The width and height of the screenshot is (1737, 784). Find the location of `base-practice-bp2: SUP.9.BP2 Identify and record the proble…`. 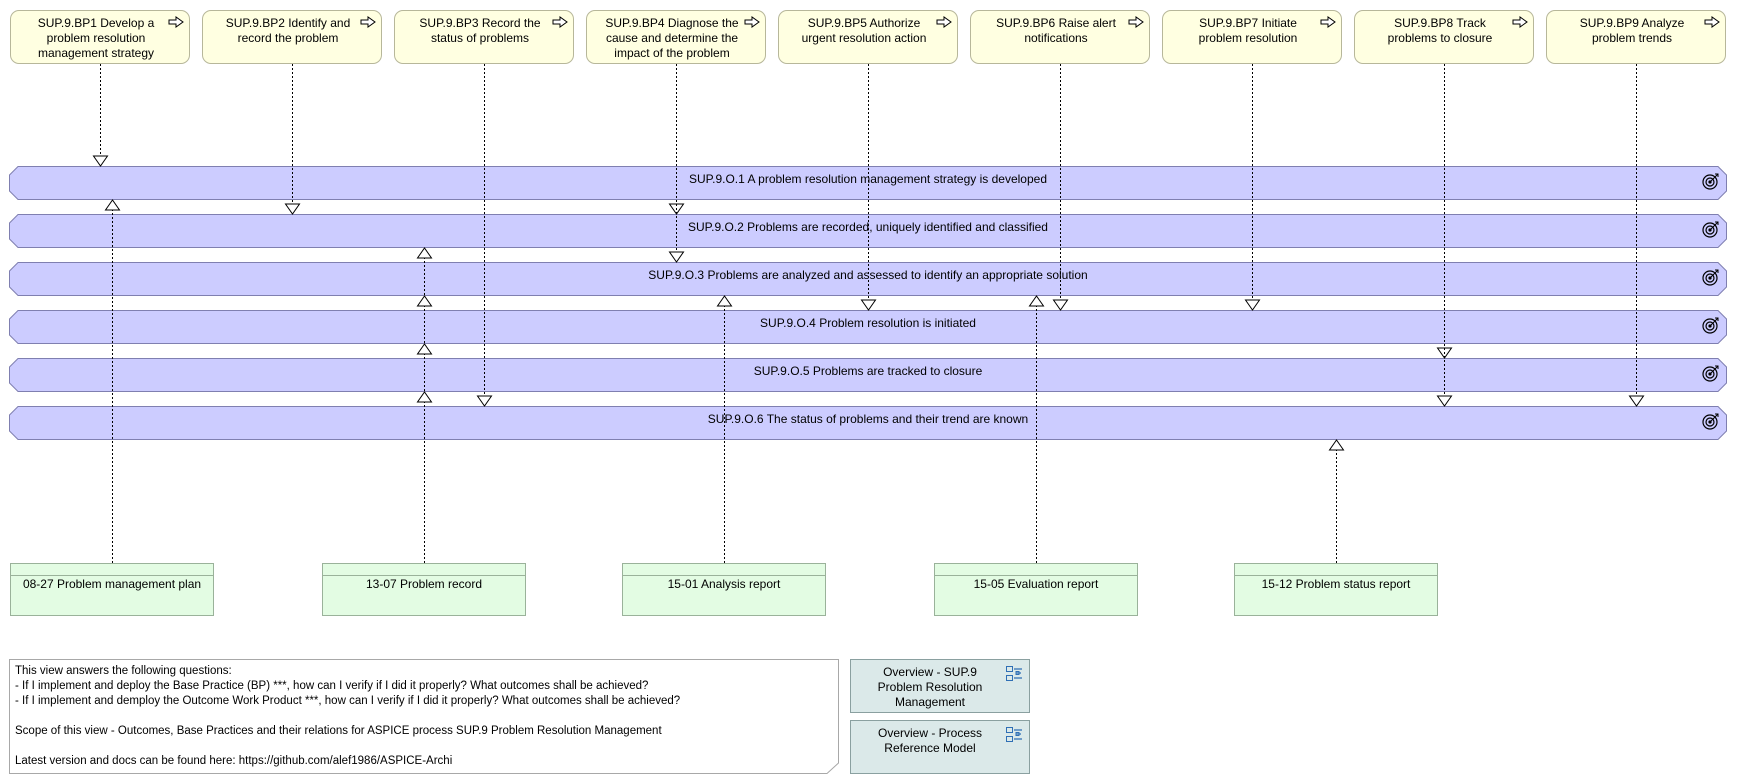

base-practice-bp2: SUP.9.BP2 Identify and record the proble… is located at coordinates (292, 37).